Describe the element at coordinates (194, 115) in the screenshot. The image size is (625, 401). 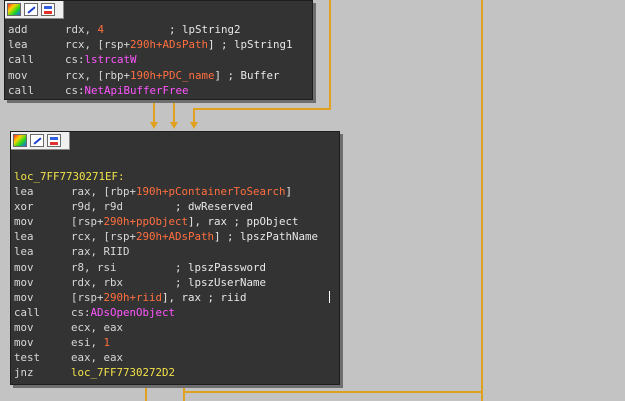
I see `edge-right-vertical` at that location.